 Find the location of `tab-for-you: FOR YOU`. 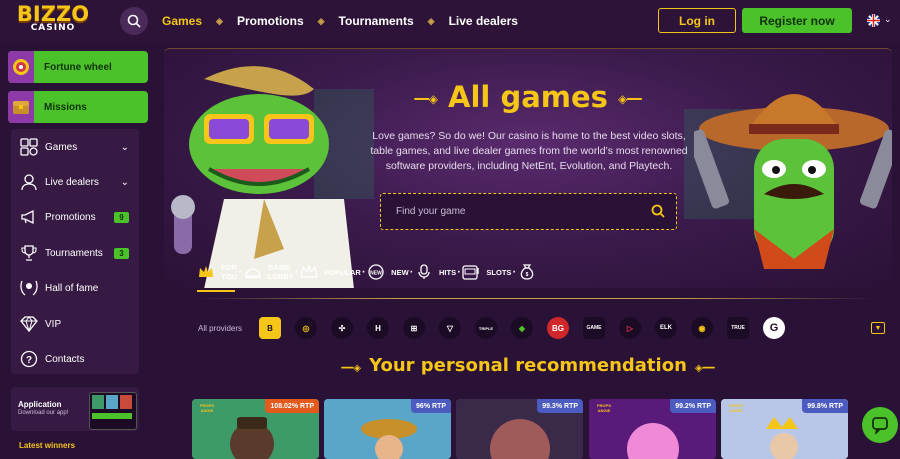

tab-for-you: FOR YOU is located at coordinates (216, 272).